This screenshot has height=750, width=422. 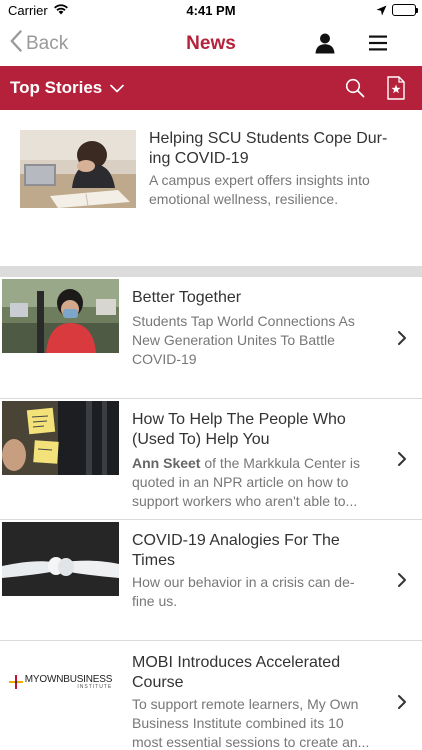 What do you see at coordinates (166, 463) in the screenshot?
I see `story-summary-highlight: Ann Skeet` at bounding box center [166, 463].